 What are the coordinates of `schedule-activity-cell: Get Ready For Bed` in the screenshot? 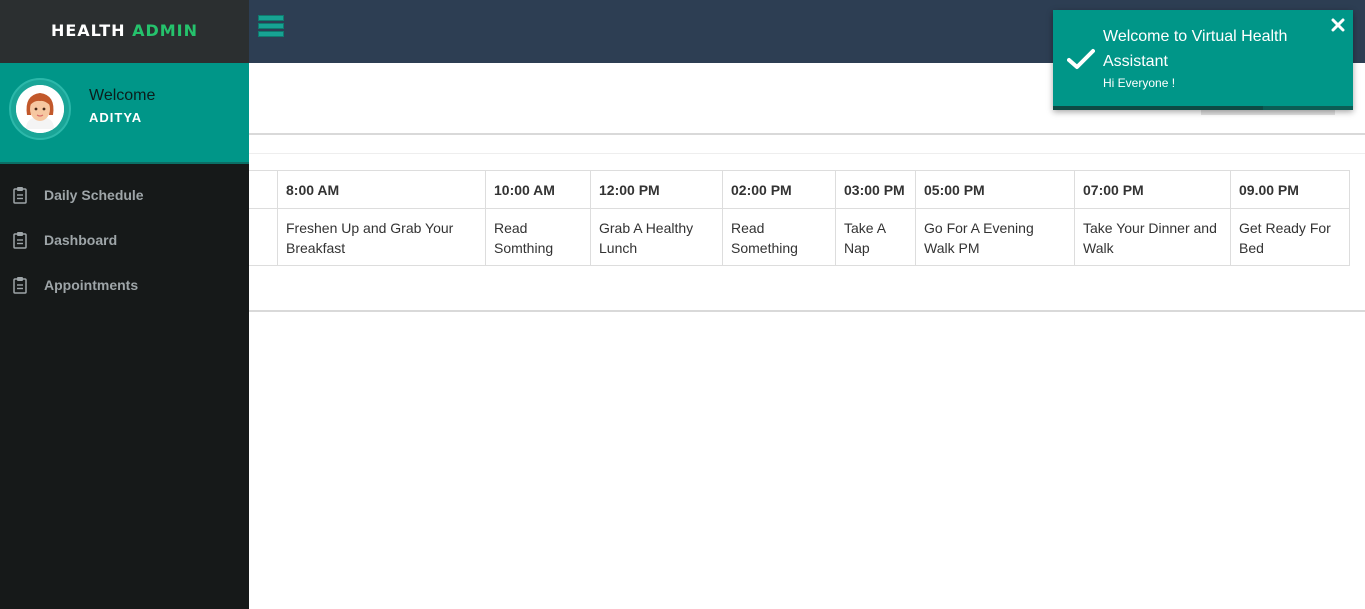 It's located at (1290, 237).